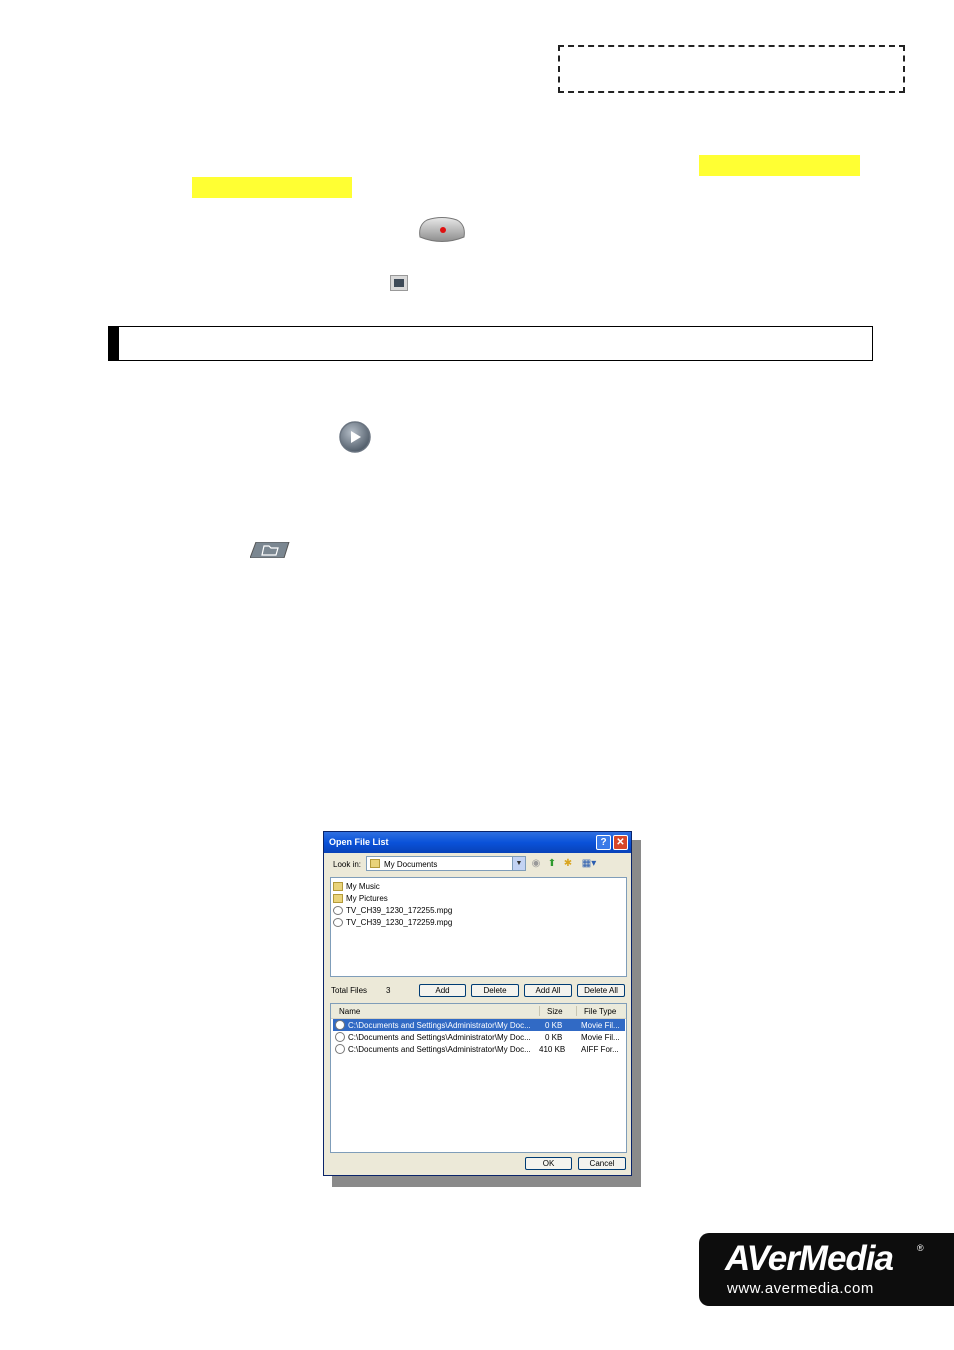  I want to click on column-header-name: Name, so click(349, 1011).